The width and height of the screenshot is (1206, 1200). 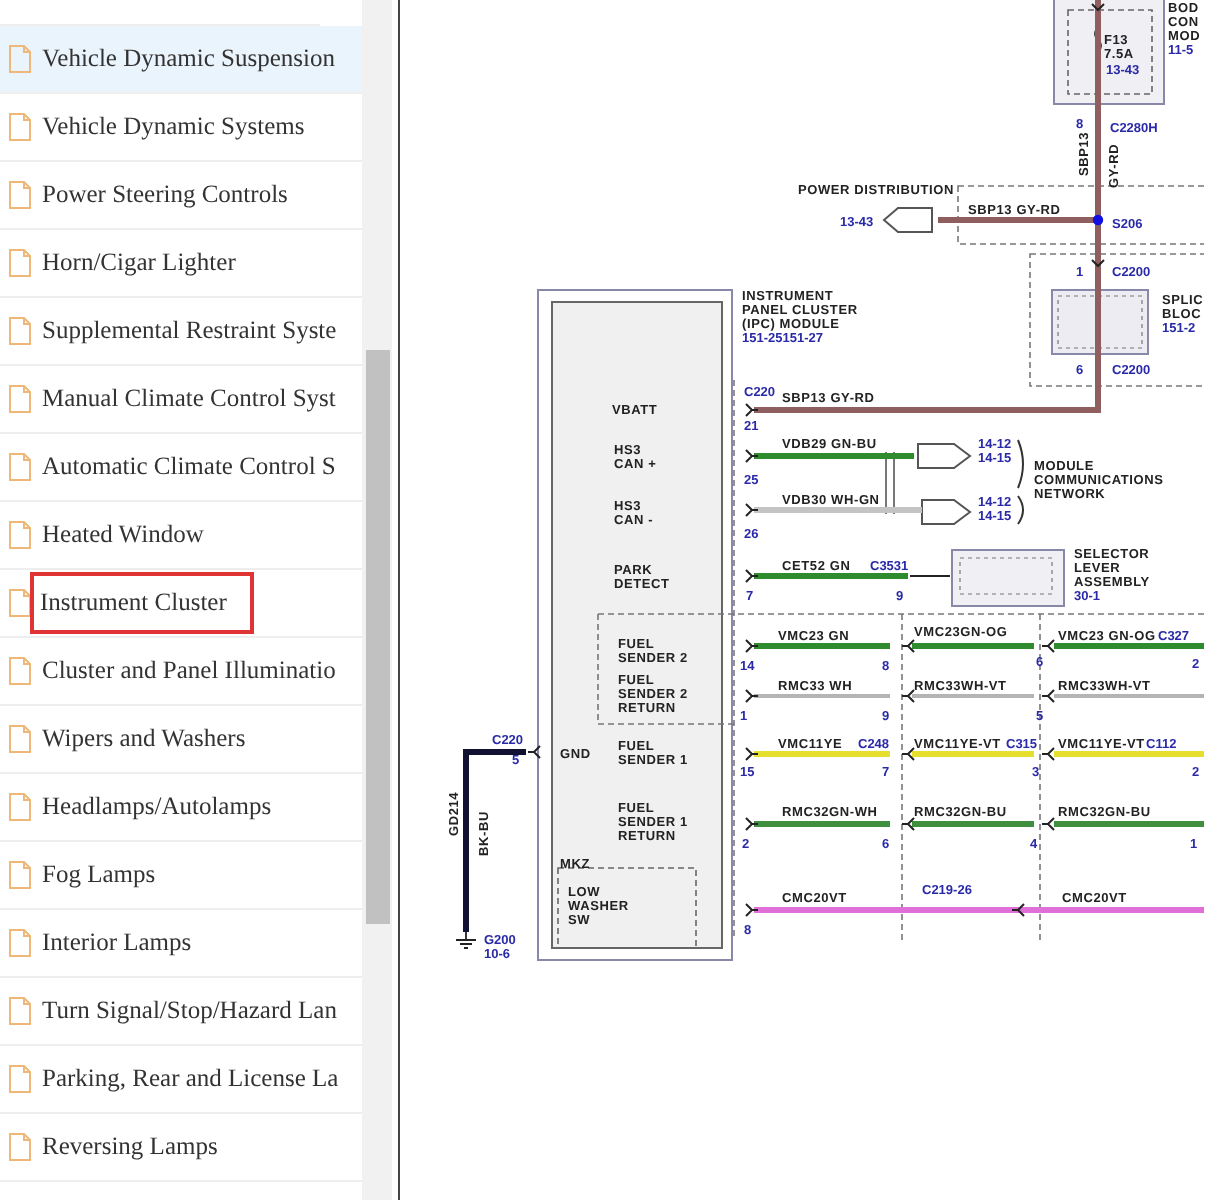 I want to click on splice-dot, so click(x=1098, y=220).